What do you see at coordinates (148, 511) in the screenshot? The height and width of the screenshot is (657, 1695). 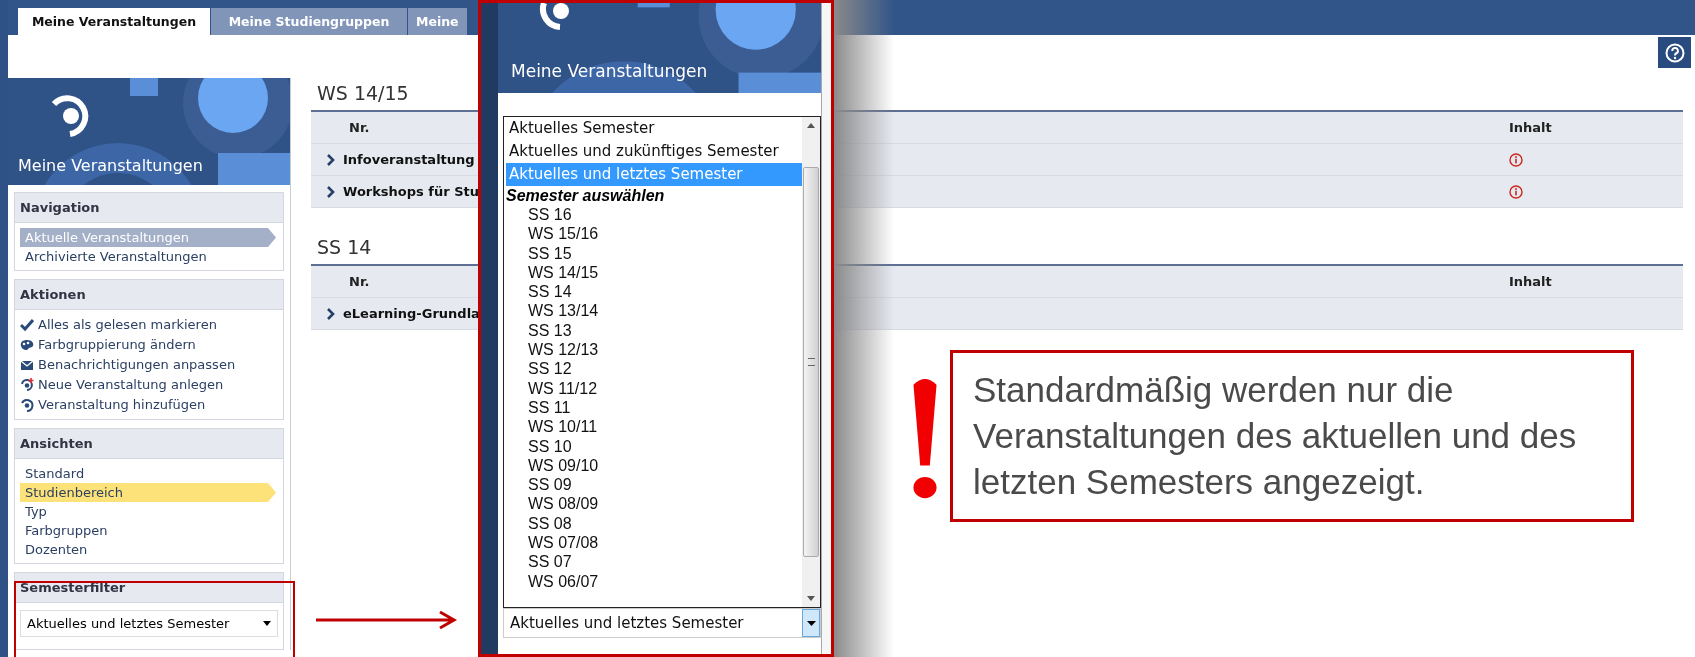 I see `sidebar-item: Typ` at bounding box center [148, 511].